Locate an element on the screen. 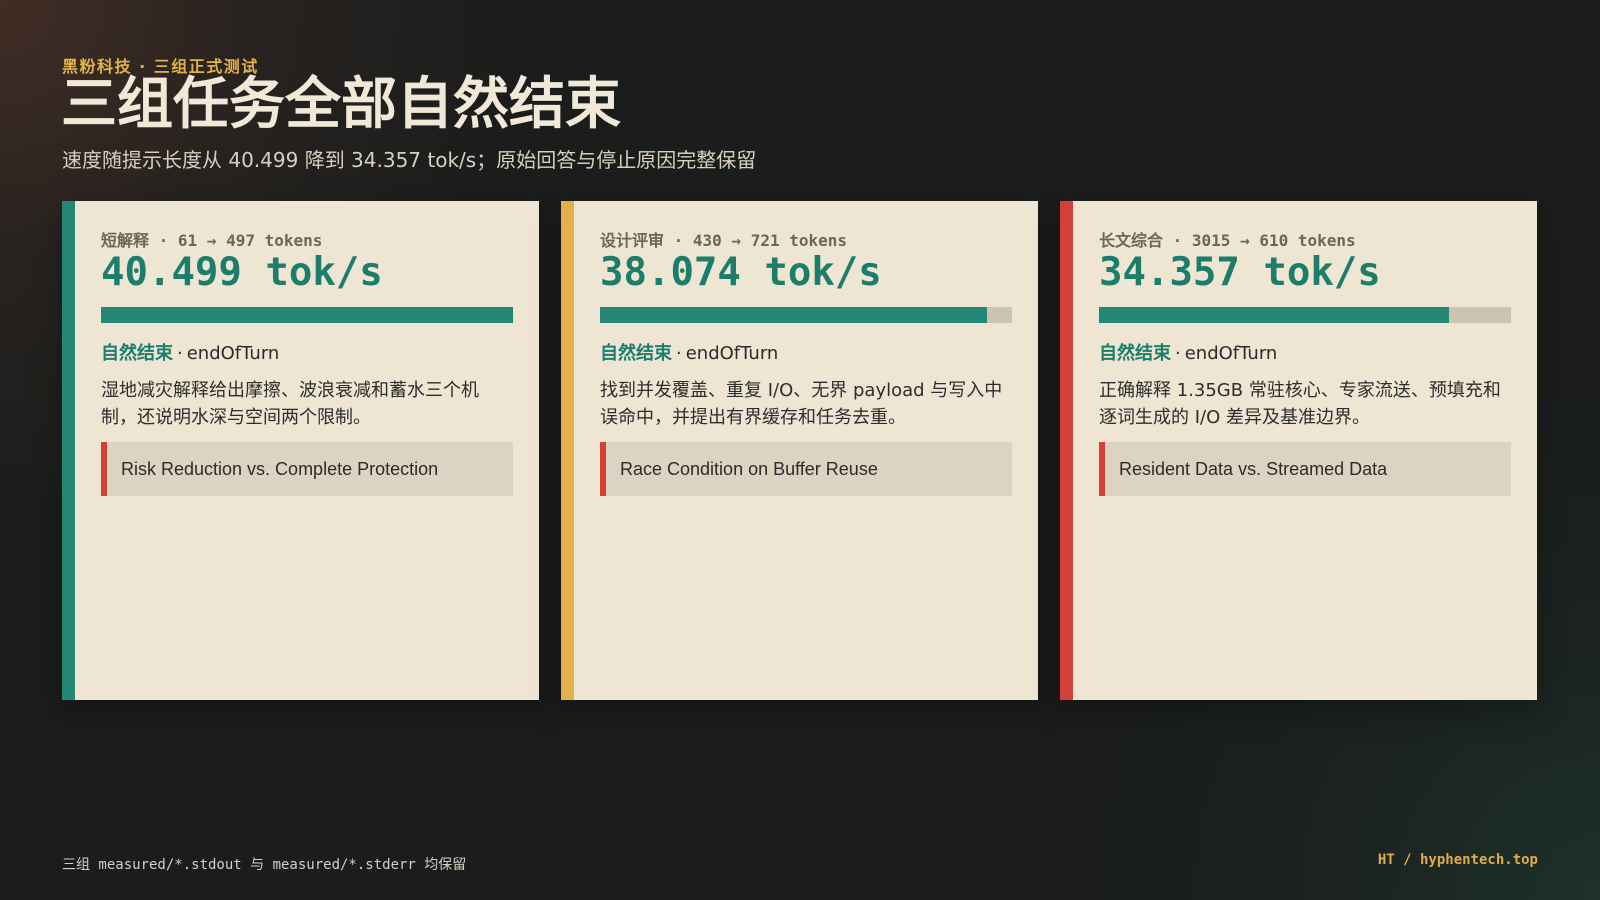 This screenshot has width=1600, height=900. card-tag: Resident Data vs. Streamed Data is located at coordinates (1305, 469).